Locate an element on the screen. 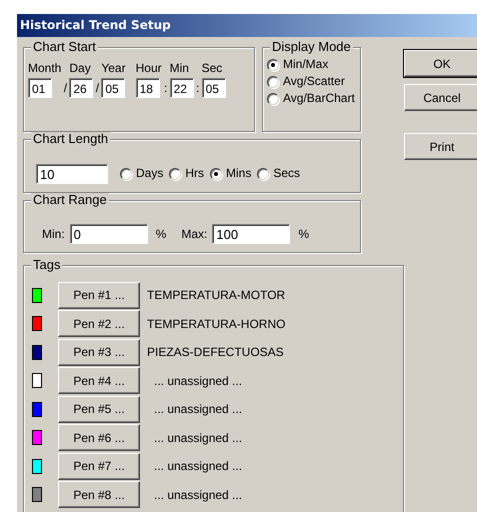 The image size is (477, 512). group-title: Chart Range is located at coordinates (70, 200).